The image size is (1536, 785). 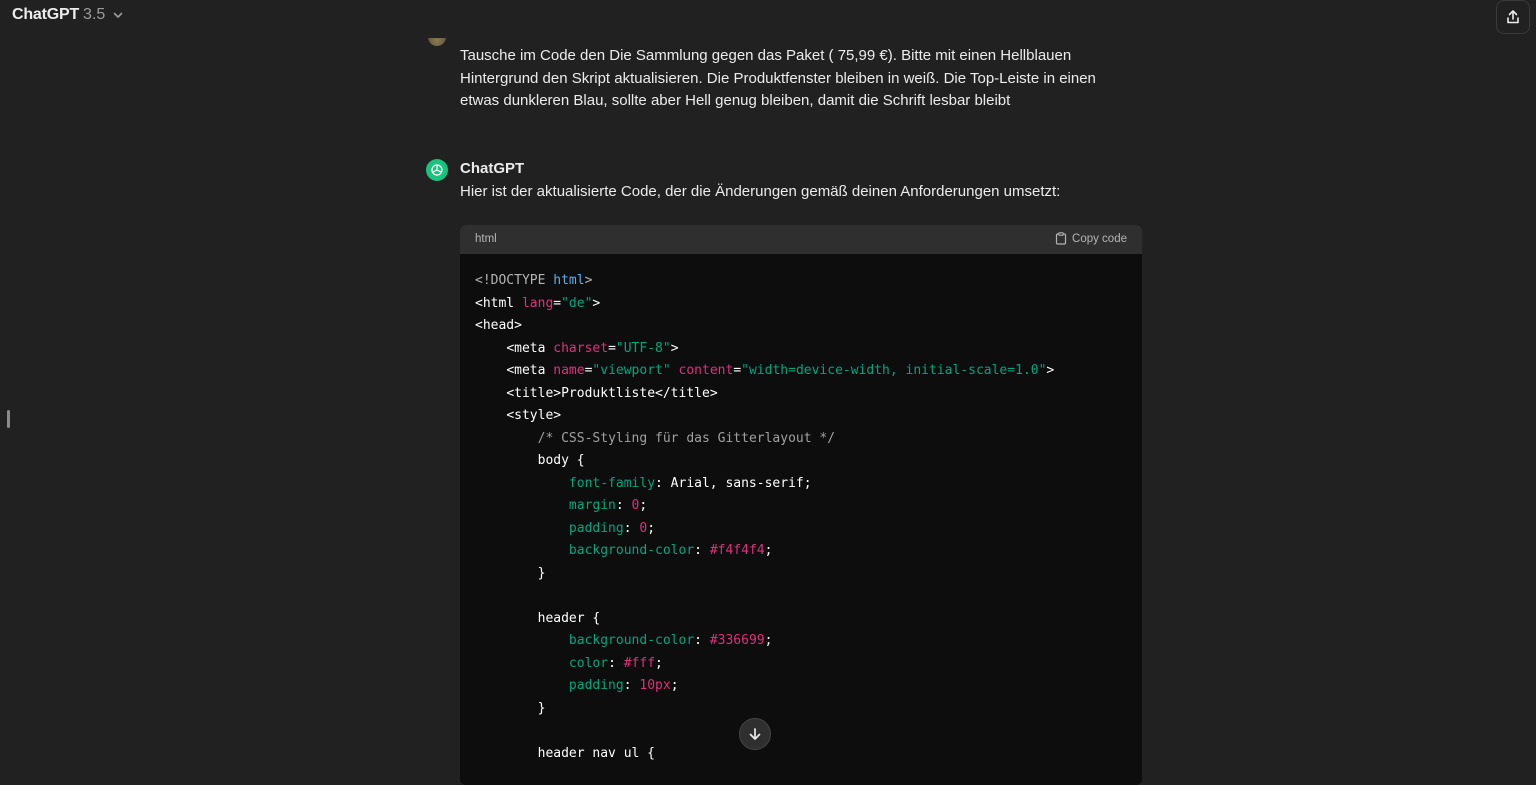 I want to click on code-token: font-family, so click(x=612, y=483).